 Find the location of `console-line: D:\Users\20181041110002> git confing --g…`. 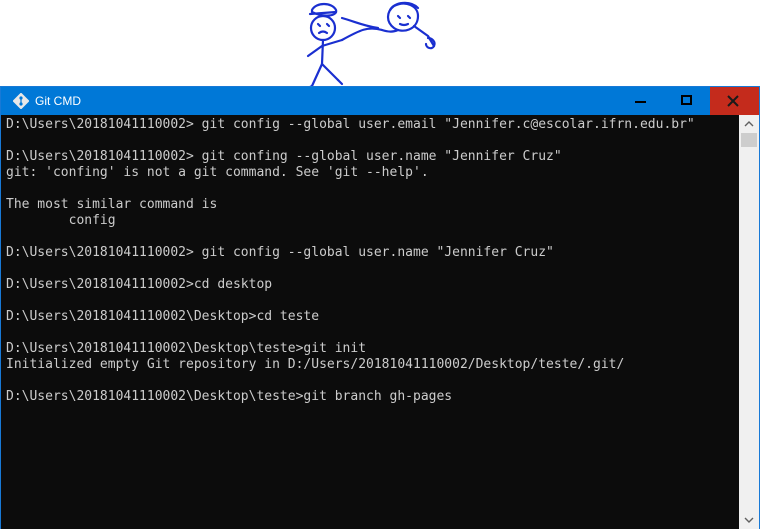

console-line: D:\Users\20181041110002> git confing --g… is located at coordinates (284, 156).